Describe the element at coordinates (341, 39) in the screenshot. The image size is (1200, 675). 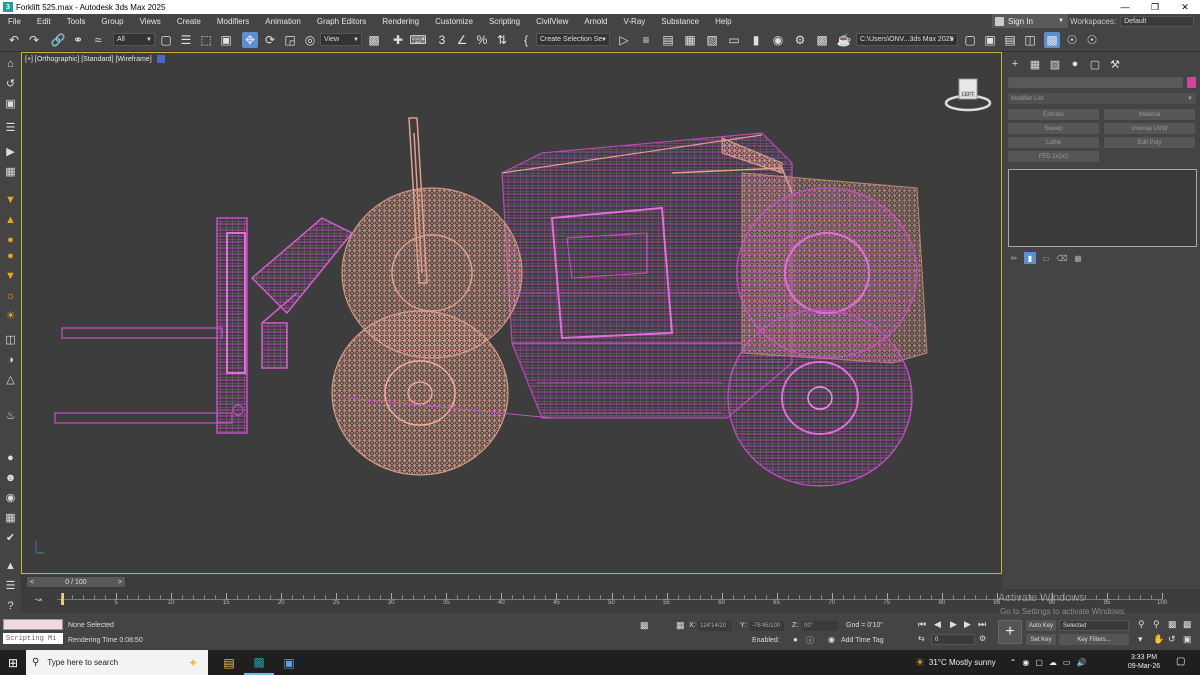
I see `ref-coord-select: View ▼` at that location.